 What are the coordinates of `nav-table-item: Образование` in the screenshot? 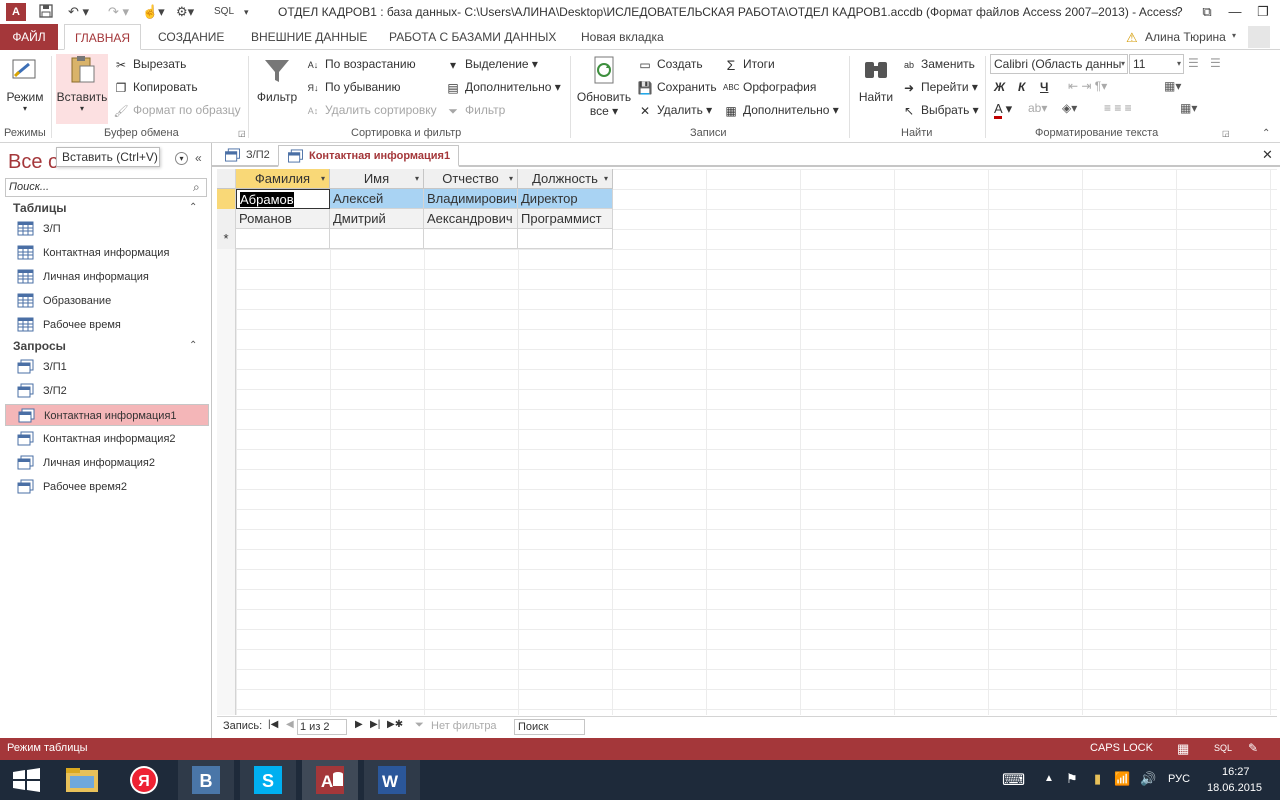 It's located at (107, 301).